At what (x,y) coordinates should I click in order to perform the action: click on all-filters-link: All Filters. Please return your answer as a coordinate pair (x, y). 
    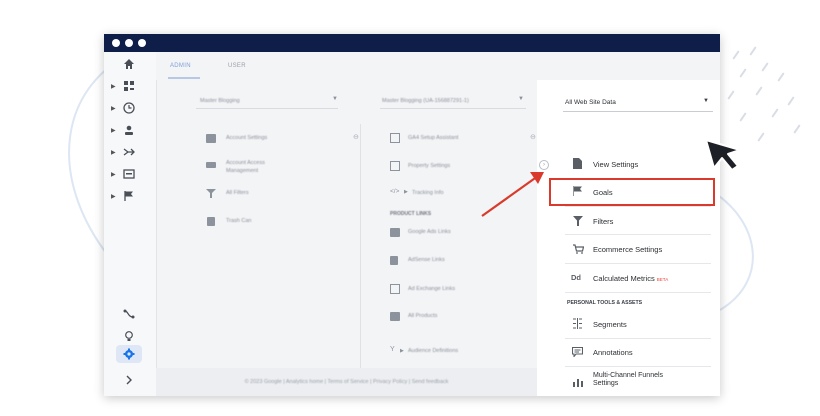
    Looking at the image, I should click on (237, 193).